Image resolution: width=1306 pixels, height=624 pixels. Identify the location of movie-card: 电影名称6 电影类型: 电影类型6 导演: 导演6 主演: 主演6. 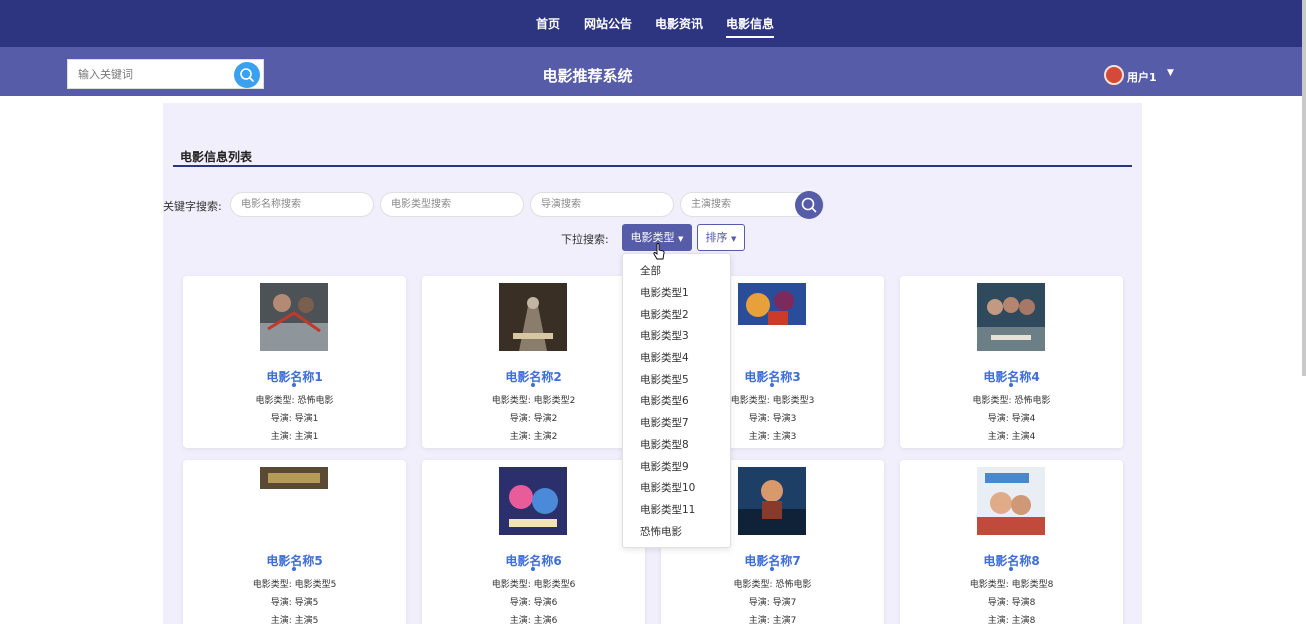
(533, 542).